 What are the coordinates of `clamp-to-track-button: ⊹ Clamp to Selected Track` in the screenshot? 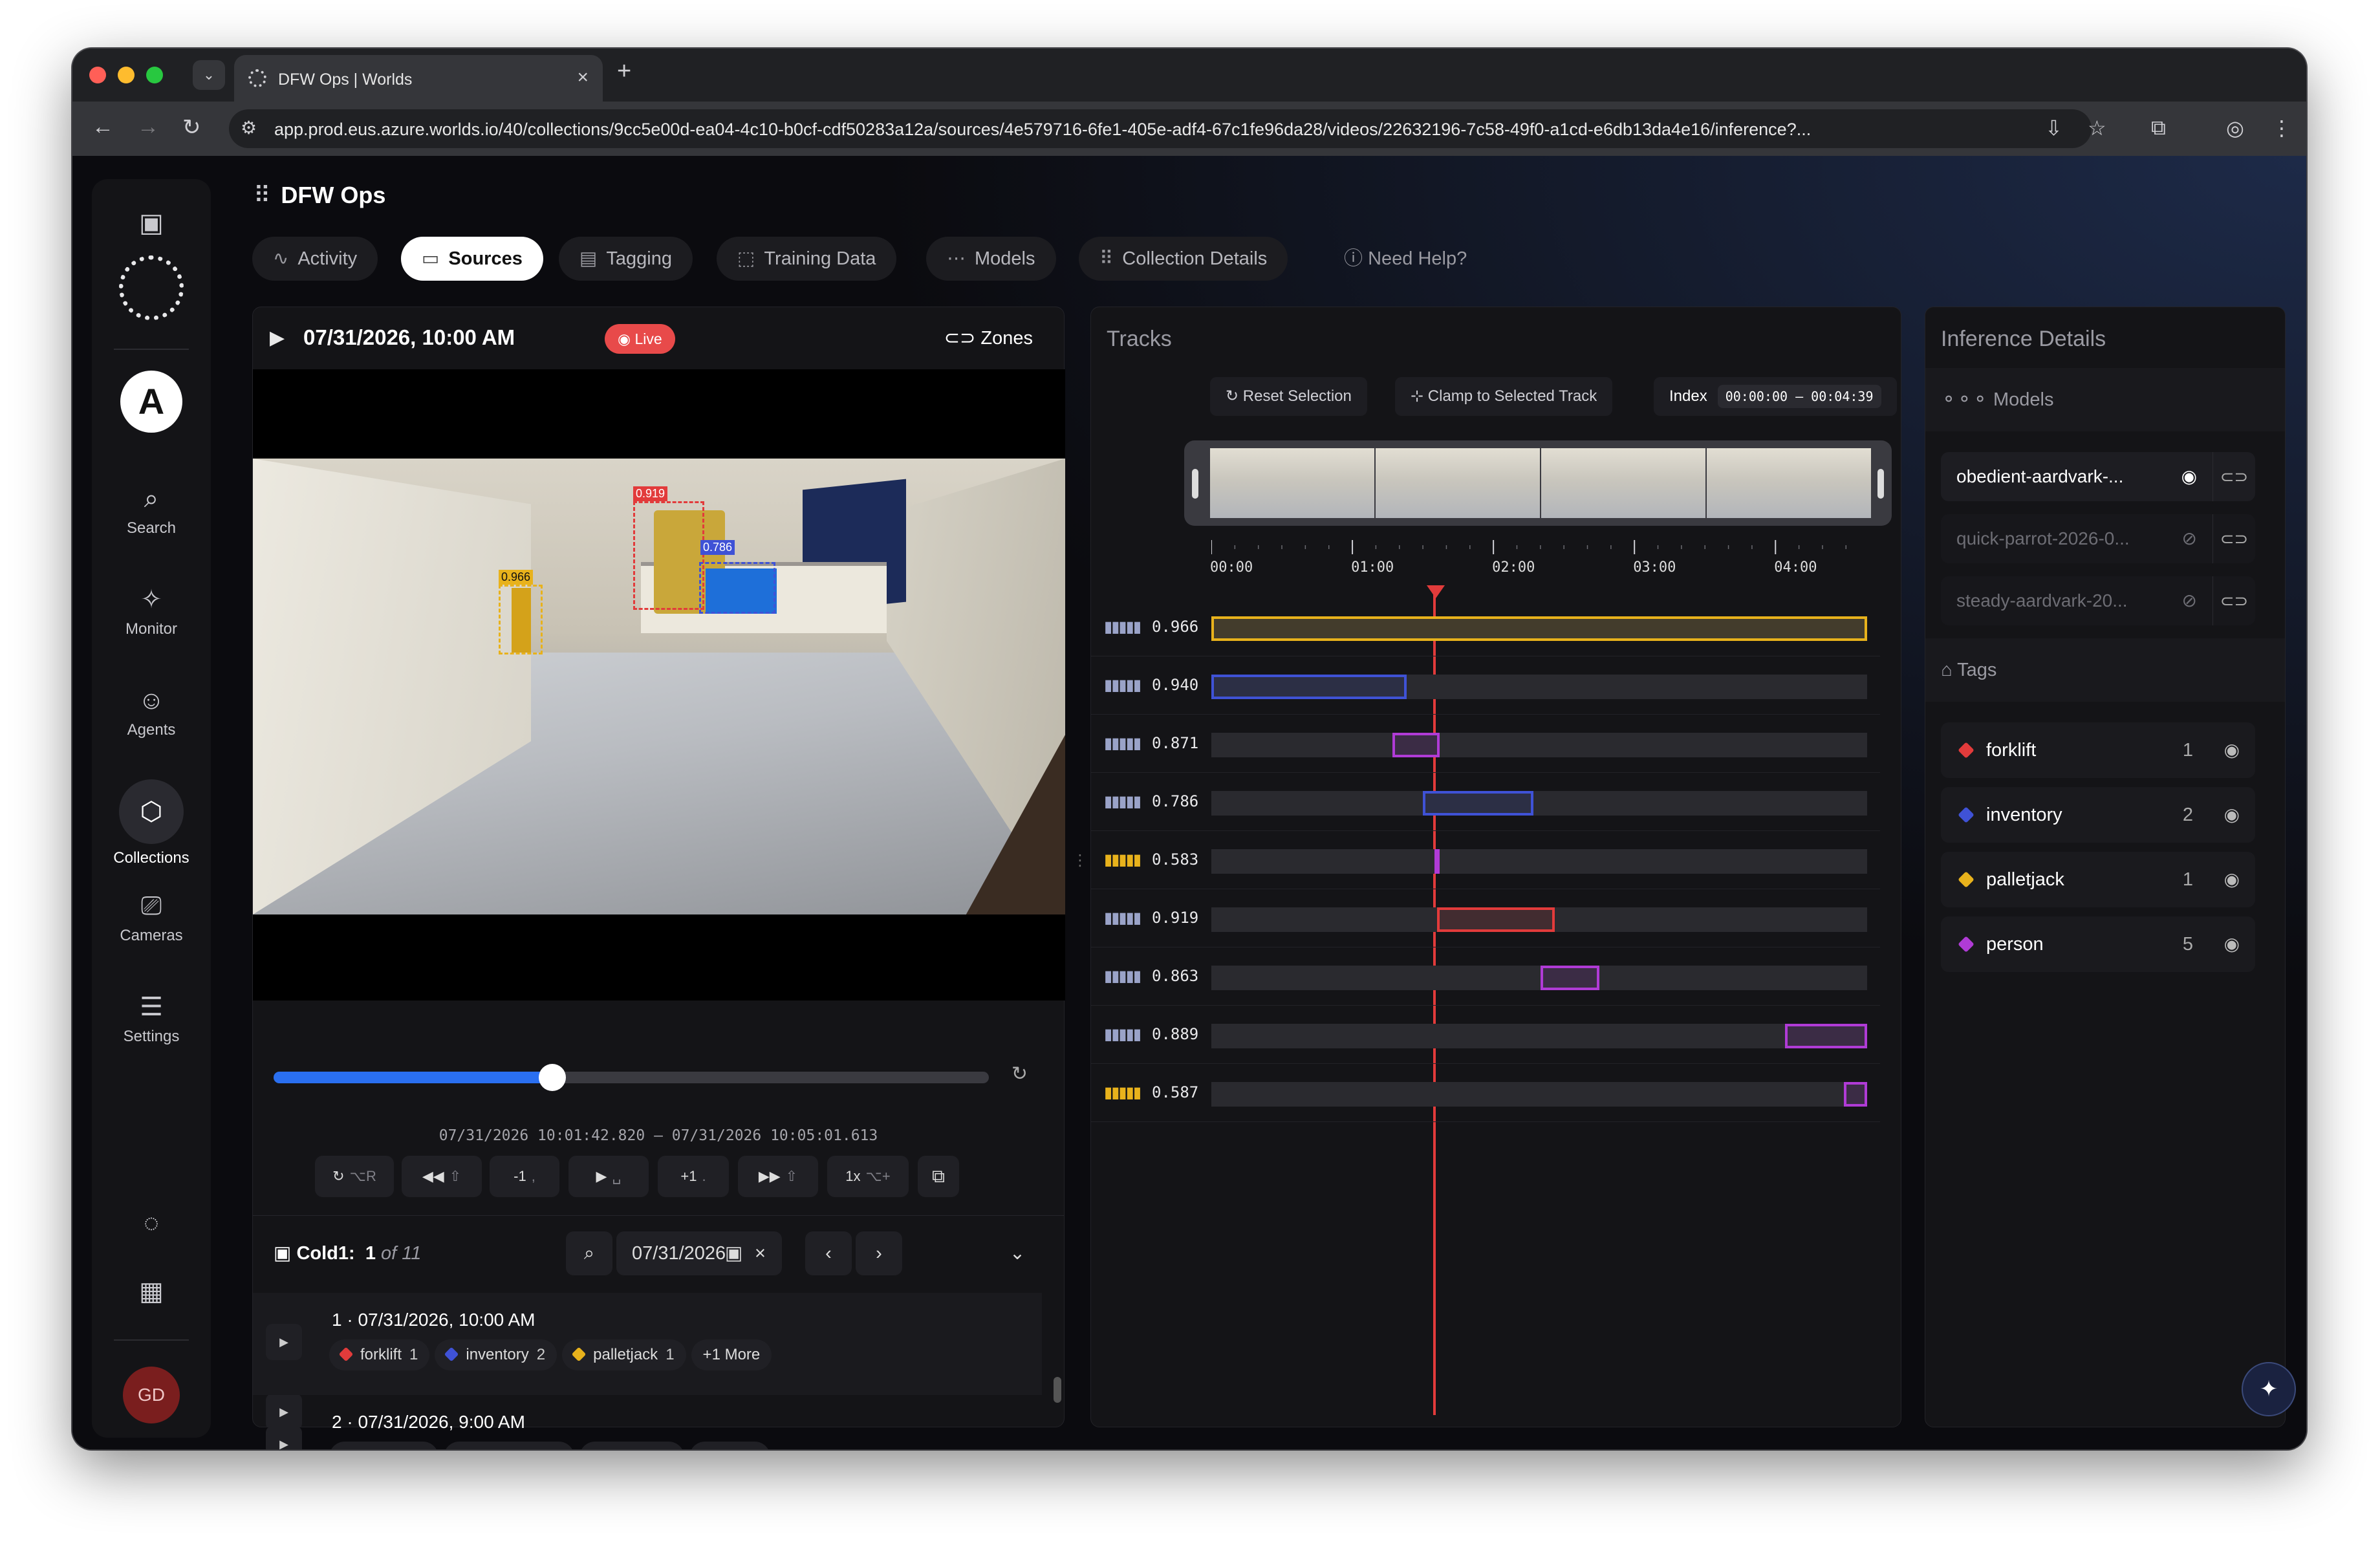 It's located at (1504, 396).